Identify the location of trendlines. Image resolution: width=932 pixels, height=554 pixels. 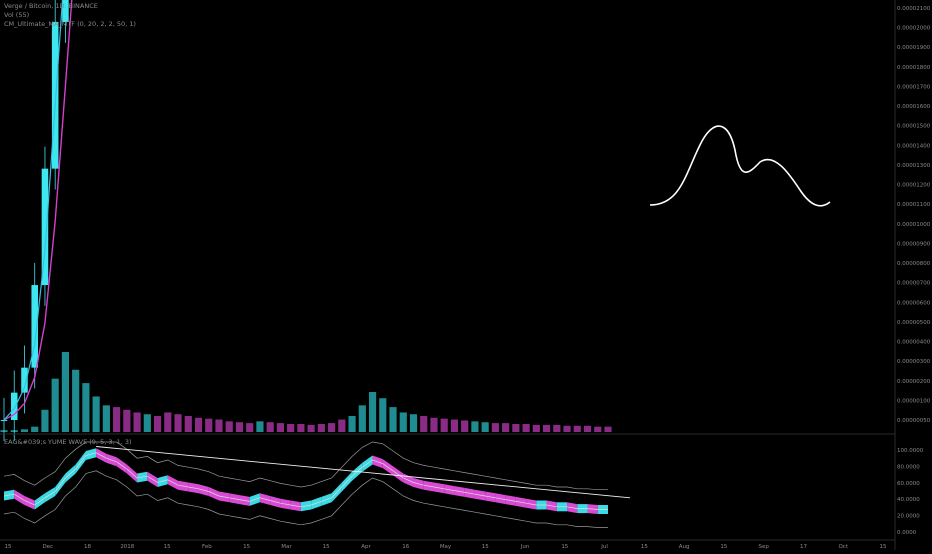
(740, 166).